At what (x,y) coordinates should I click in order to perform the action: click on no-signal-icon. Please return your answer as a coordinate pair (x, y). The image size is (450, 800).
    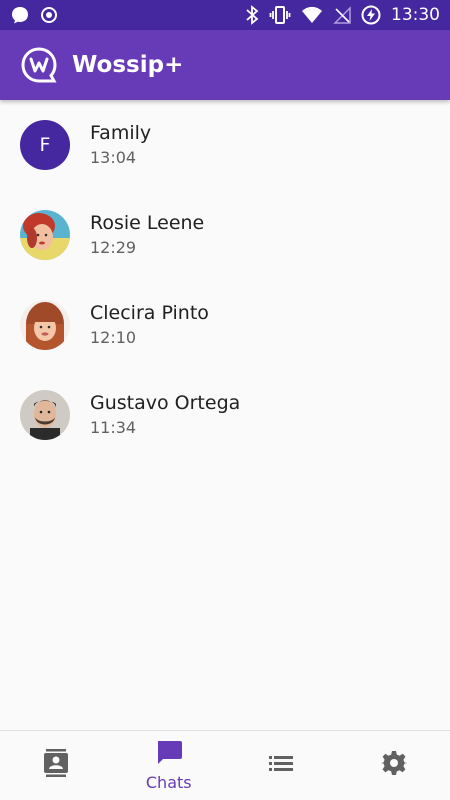
    Looking at the image, I should click on (342, 15).